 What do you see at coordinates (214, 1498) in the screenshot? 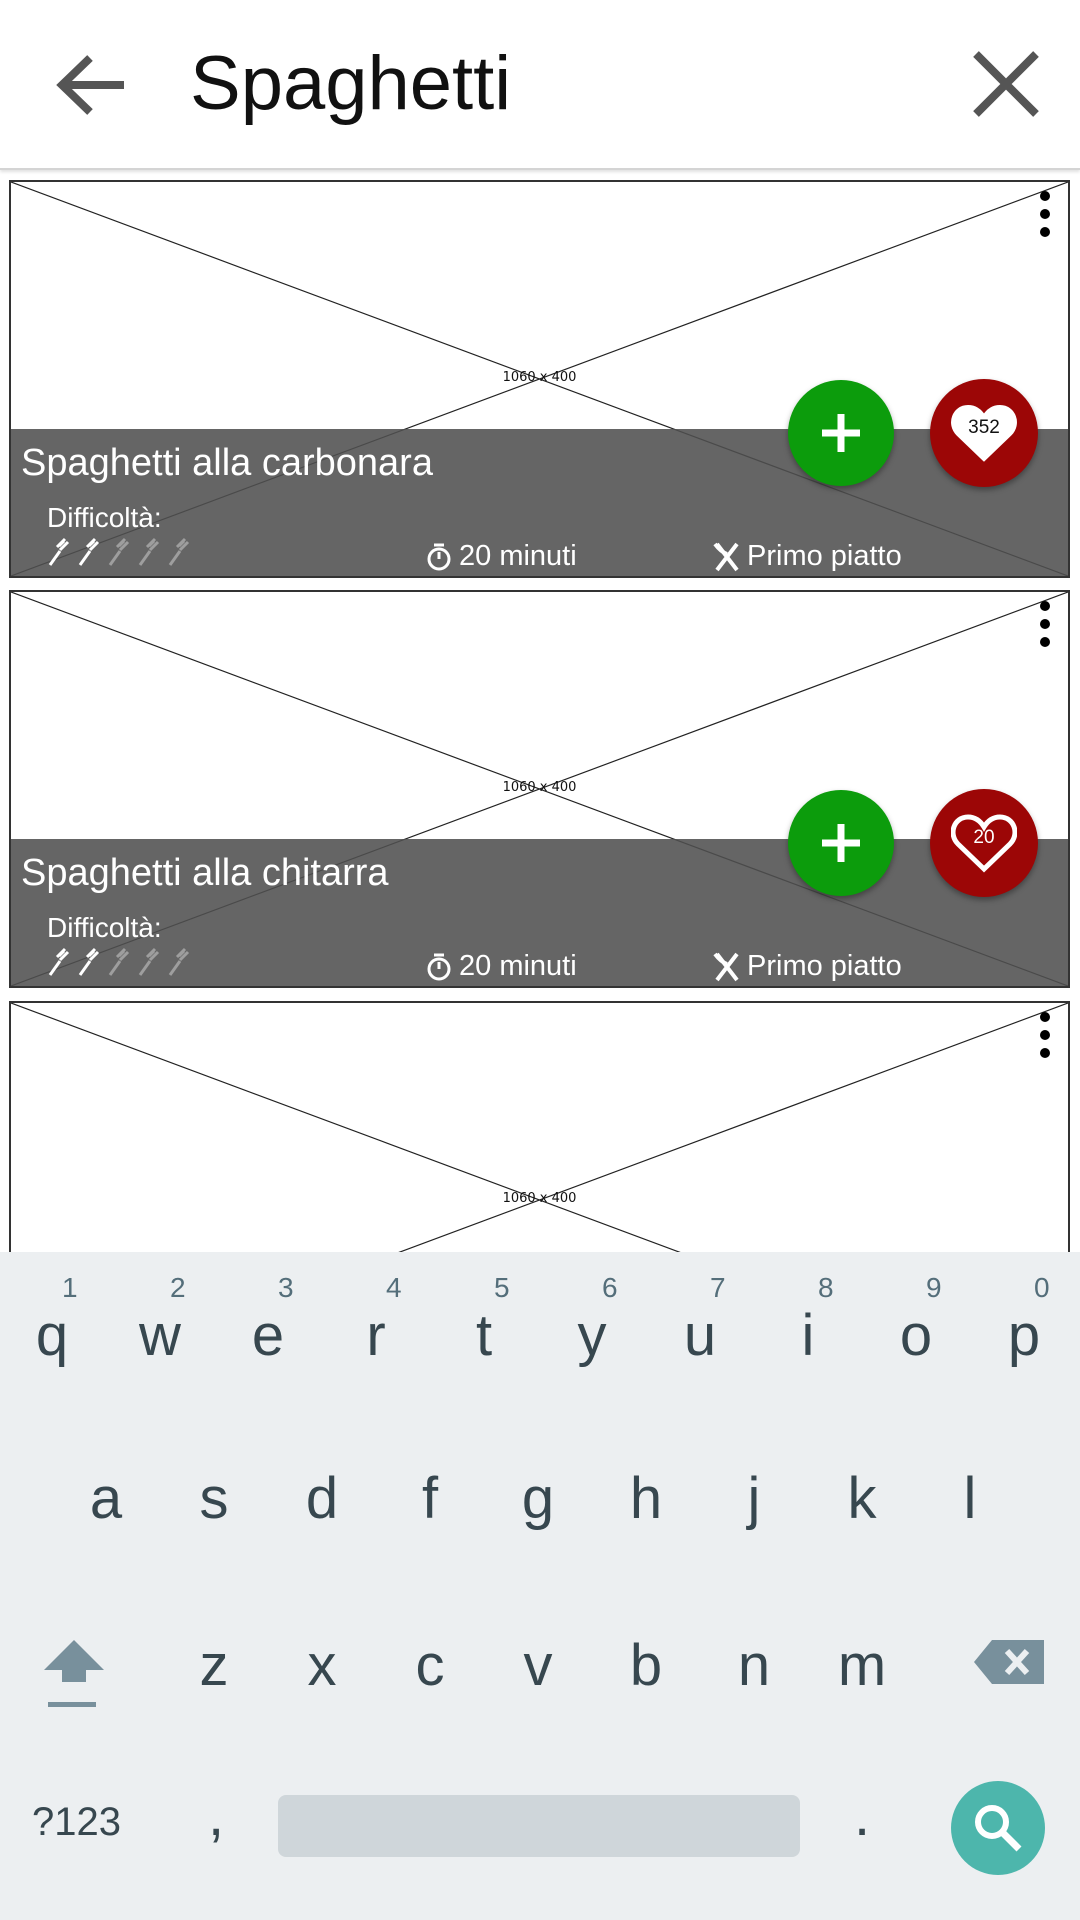
I see `key-label: s` at bounding box center [214, 1498].